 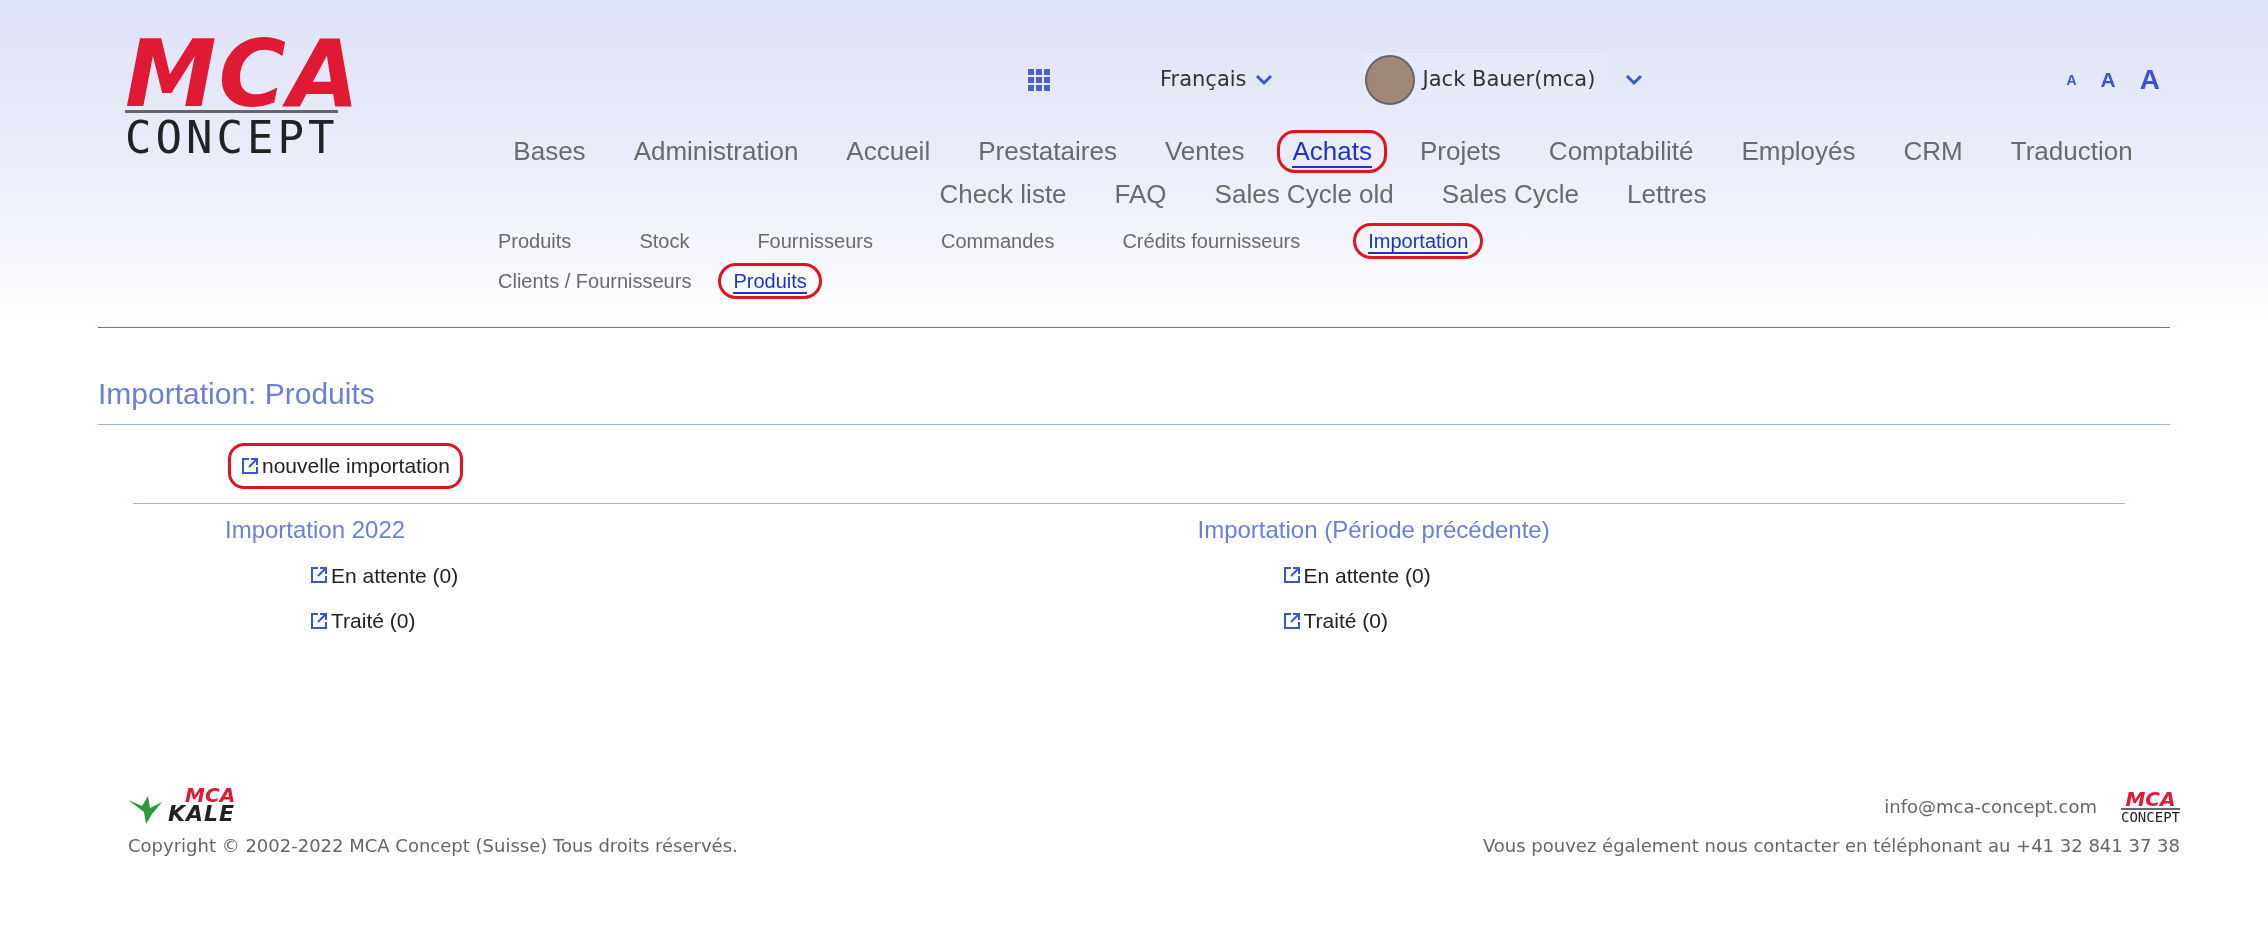 I want to click on nav-tab: Bases, so click(x=549, y=151).